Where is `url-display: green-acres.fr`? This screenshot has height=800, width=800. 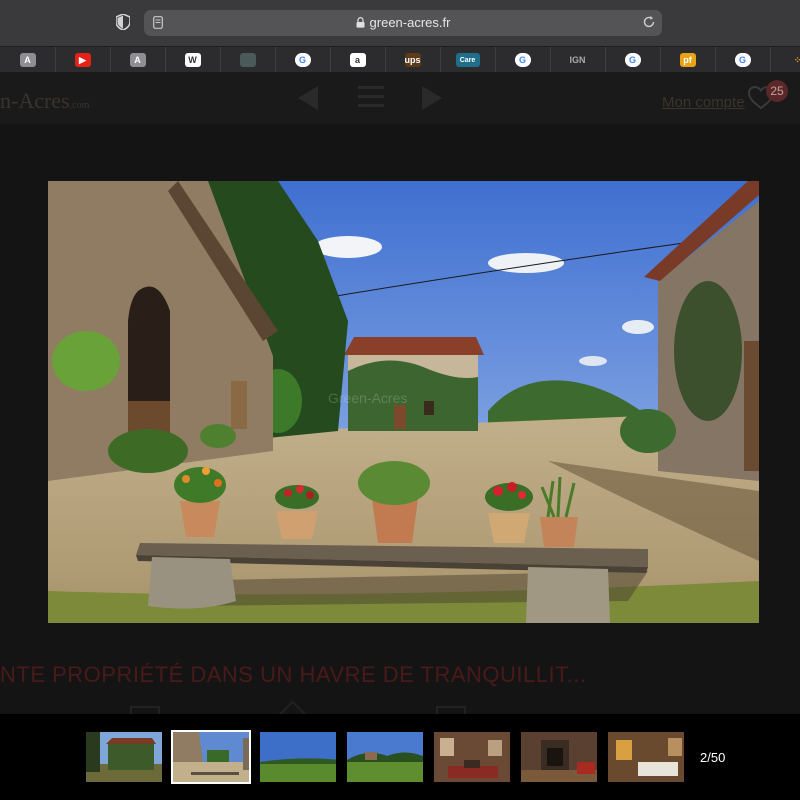
url-display: green-acres.fr is located at coordinates (403, 22).